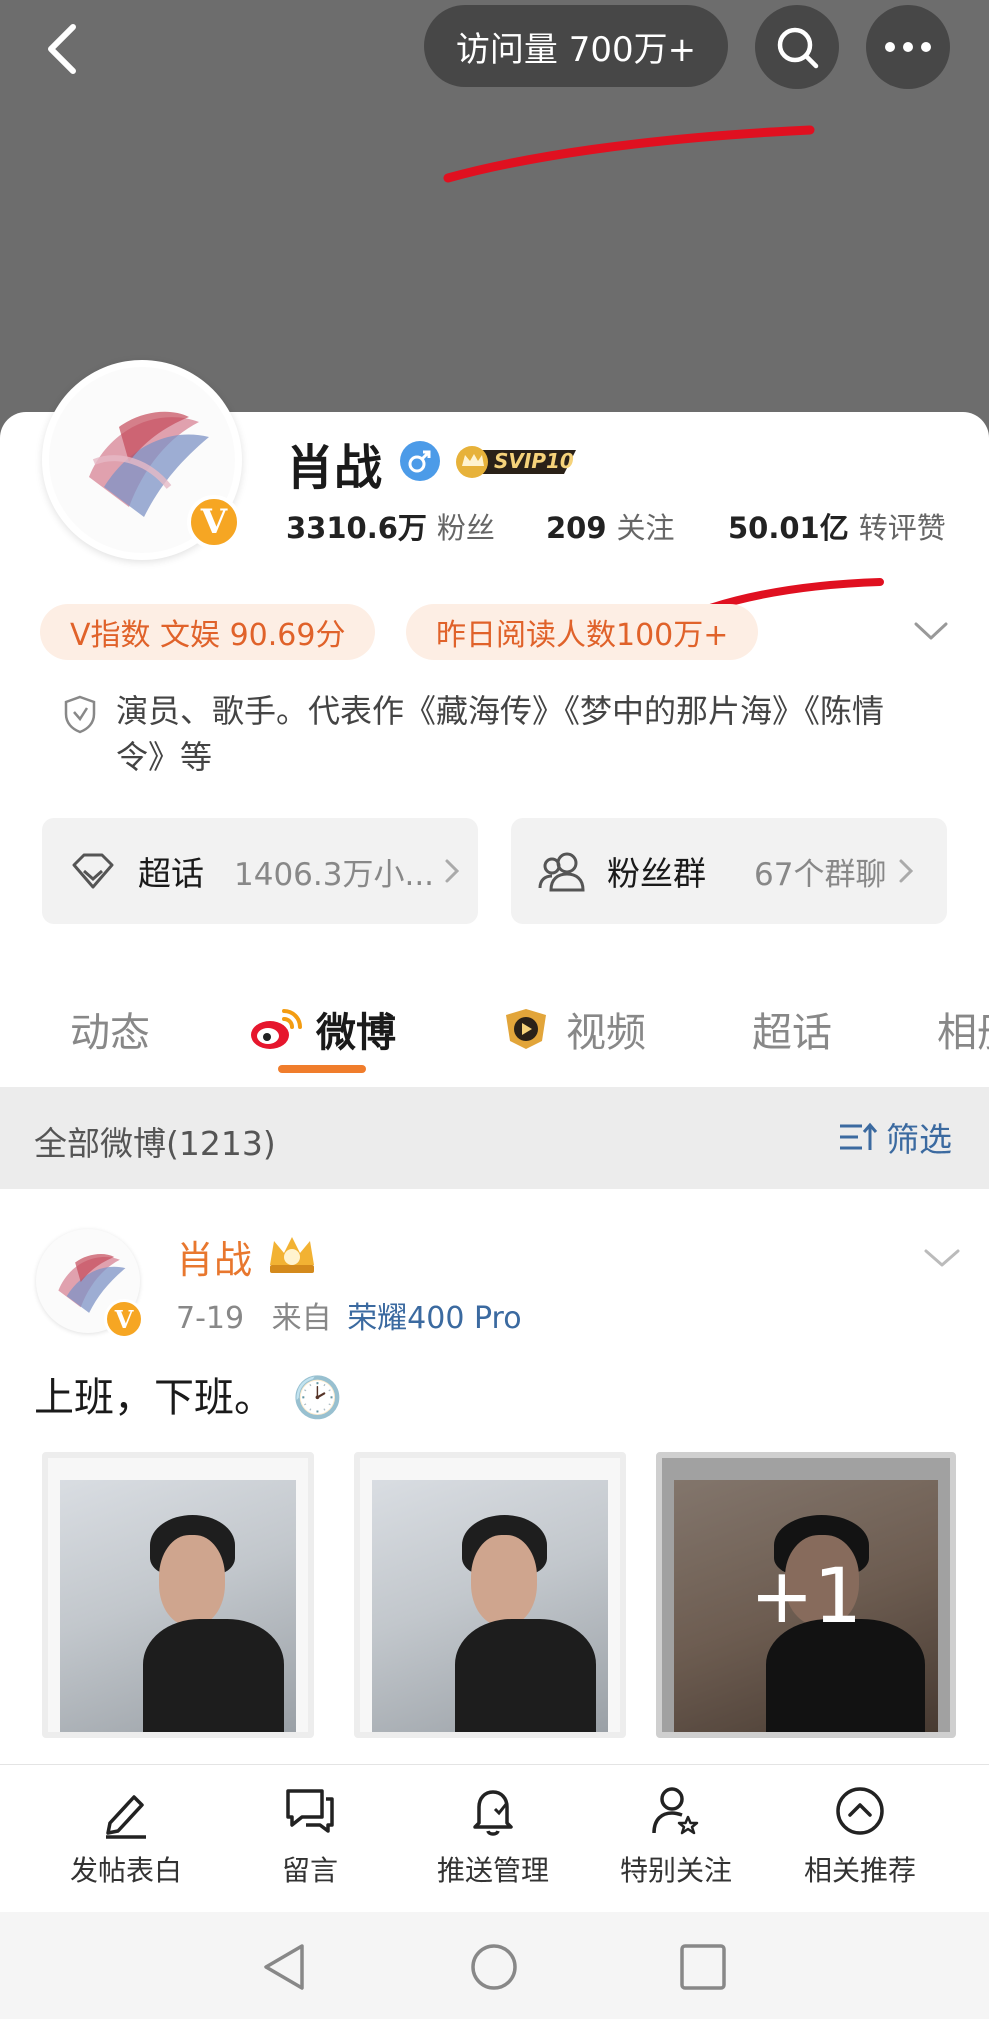 This screenshot has width=989, height=2019. Describe the element at coordinates (675, 1811) in the screenshot. I see `user-star-icon` at that location.